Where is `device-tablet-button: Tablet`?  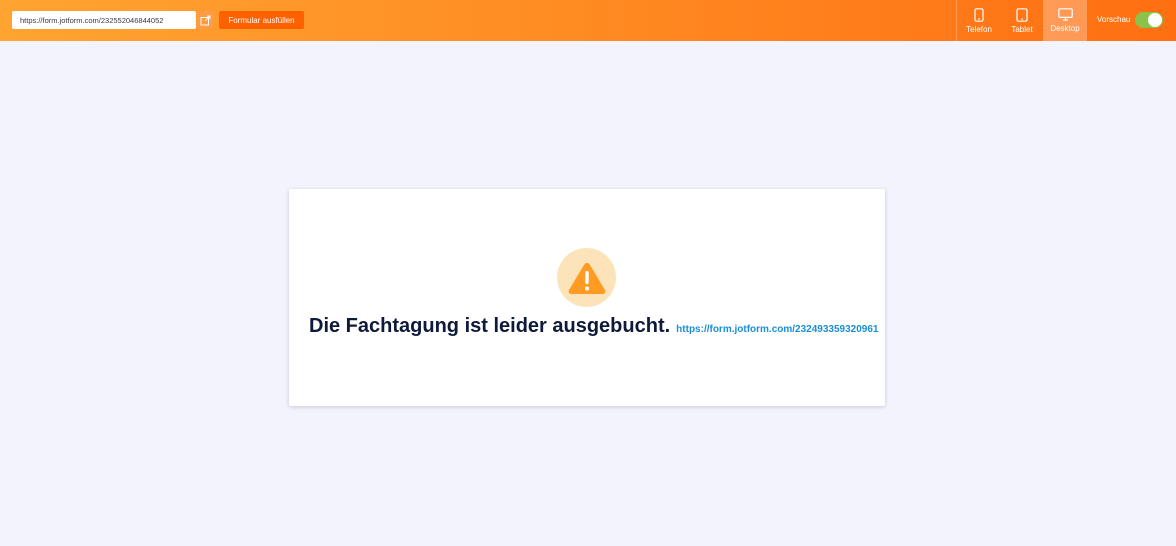 device-tablet-button: Tablet is located at coordinates (1022, 20).